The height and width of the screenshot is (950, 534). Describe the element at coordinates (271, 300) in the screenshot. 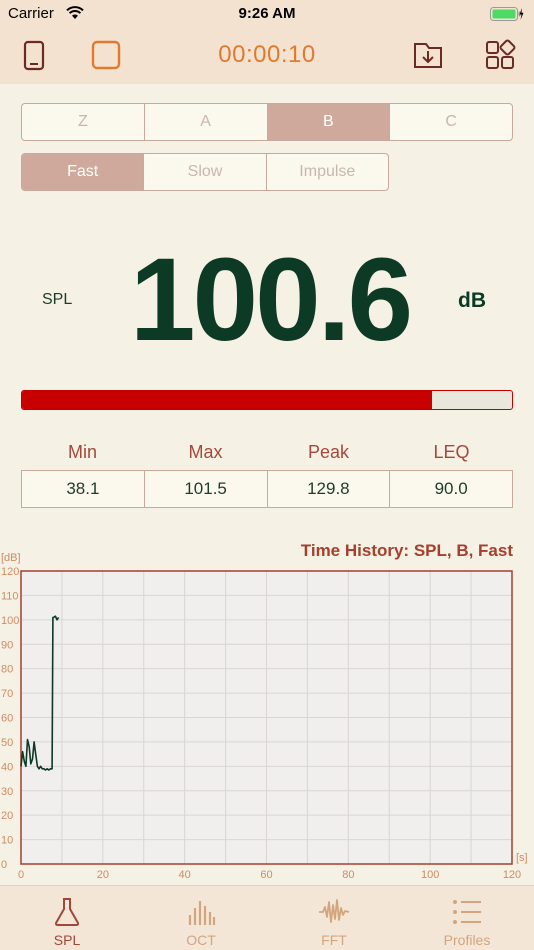

I see `spl-value: 100.6` at that location.